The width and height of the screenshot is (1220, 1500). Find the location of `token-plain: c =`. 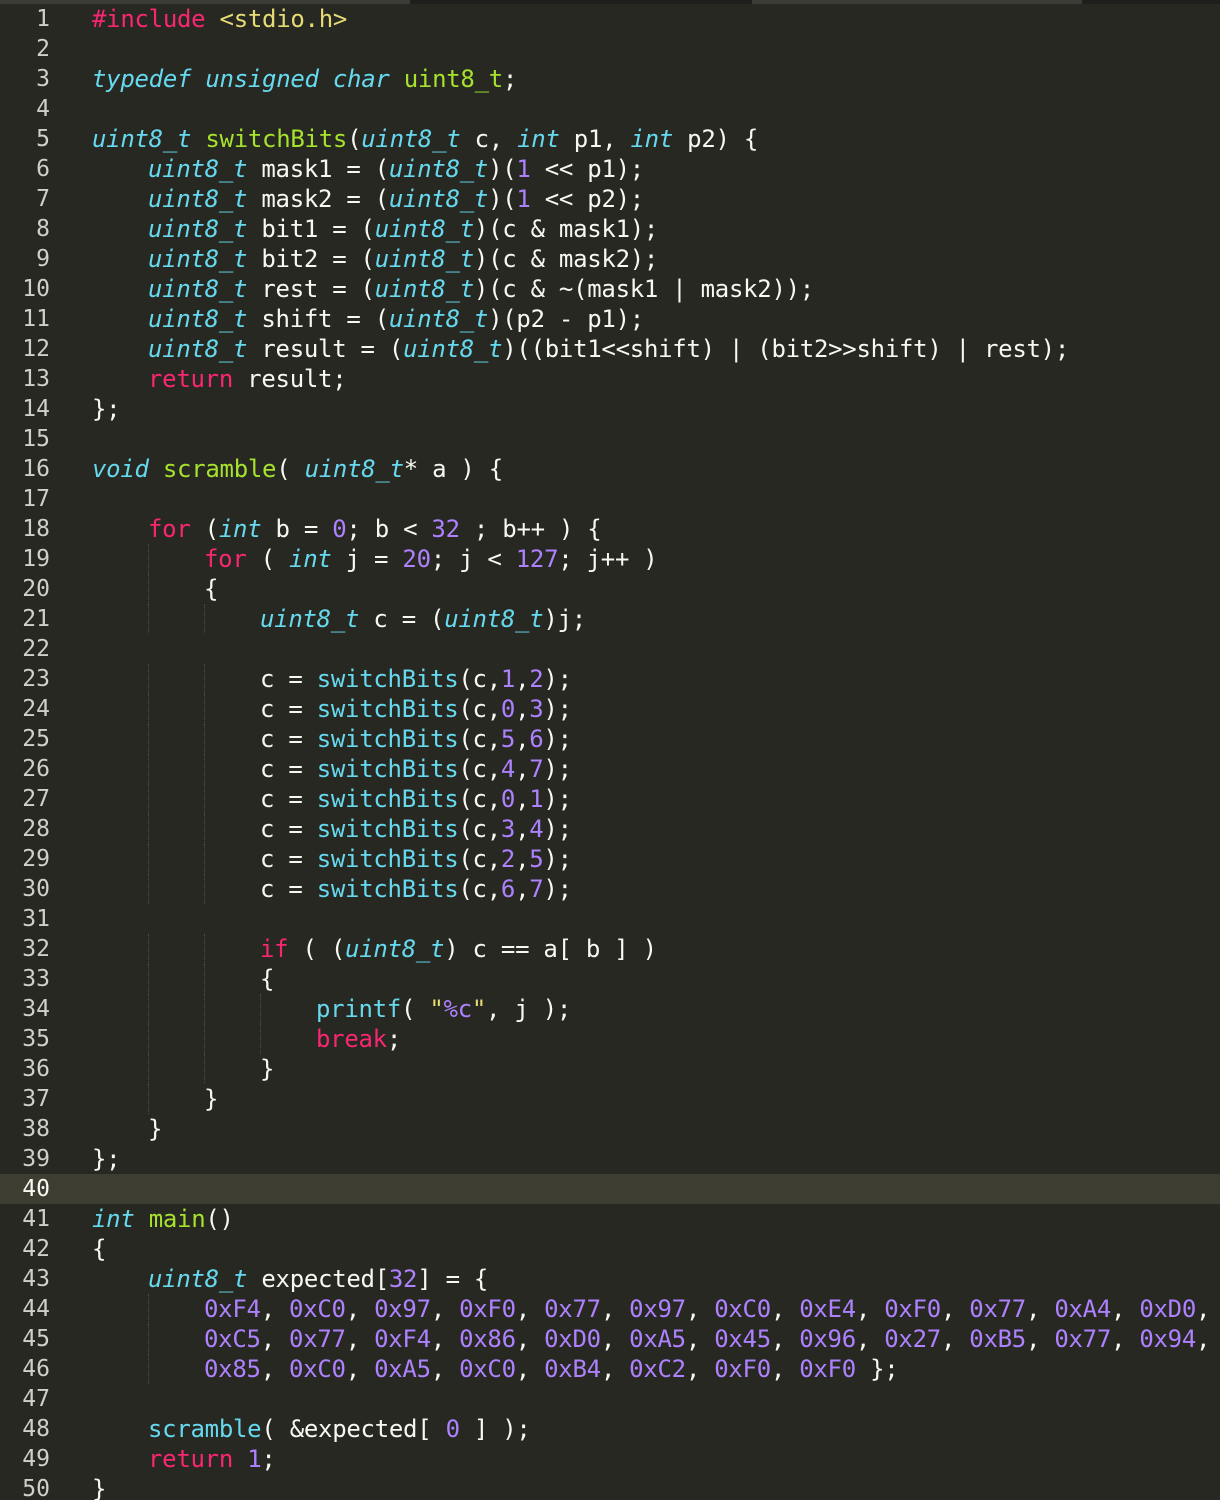

token-plain: c = is located at coordinates (288, 769).